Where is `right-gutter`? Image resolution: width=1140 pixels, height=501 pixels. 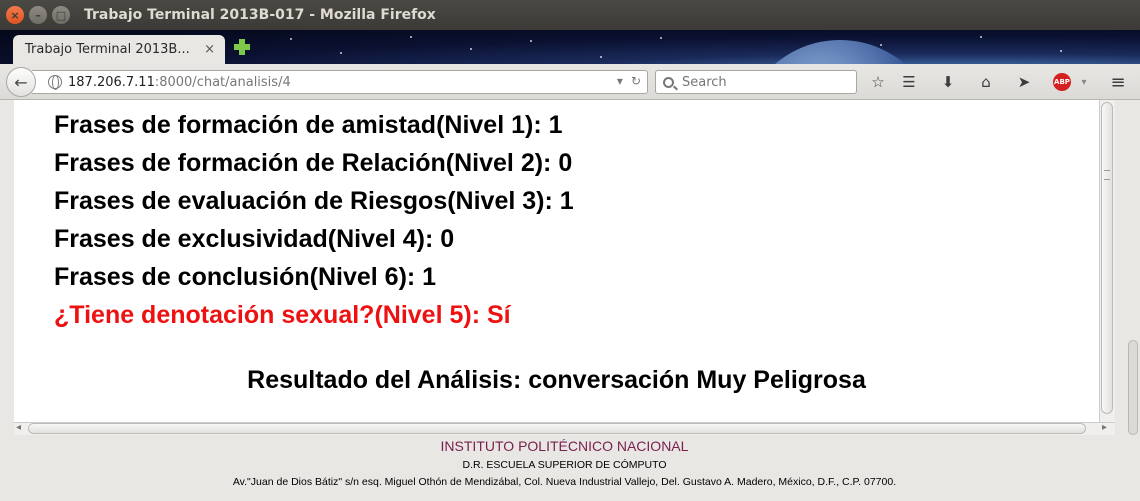 right-gutter is located at coordinates (1127, 300).